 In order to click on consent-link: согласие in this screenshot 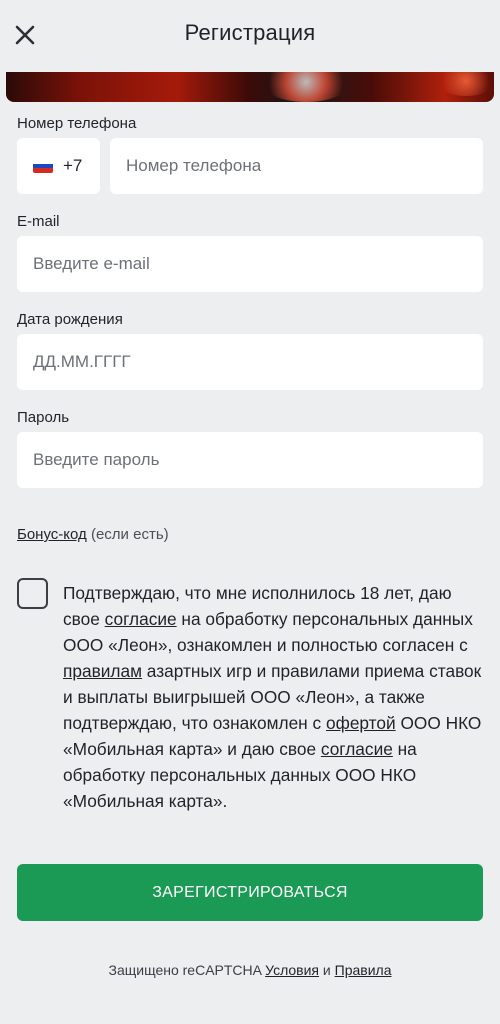, I will do `click(141, 619)`.